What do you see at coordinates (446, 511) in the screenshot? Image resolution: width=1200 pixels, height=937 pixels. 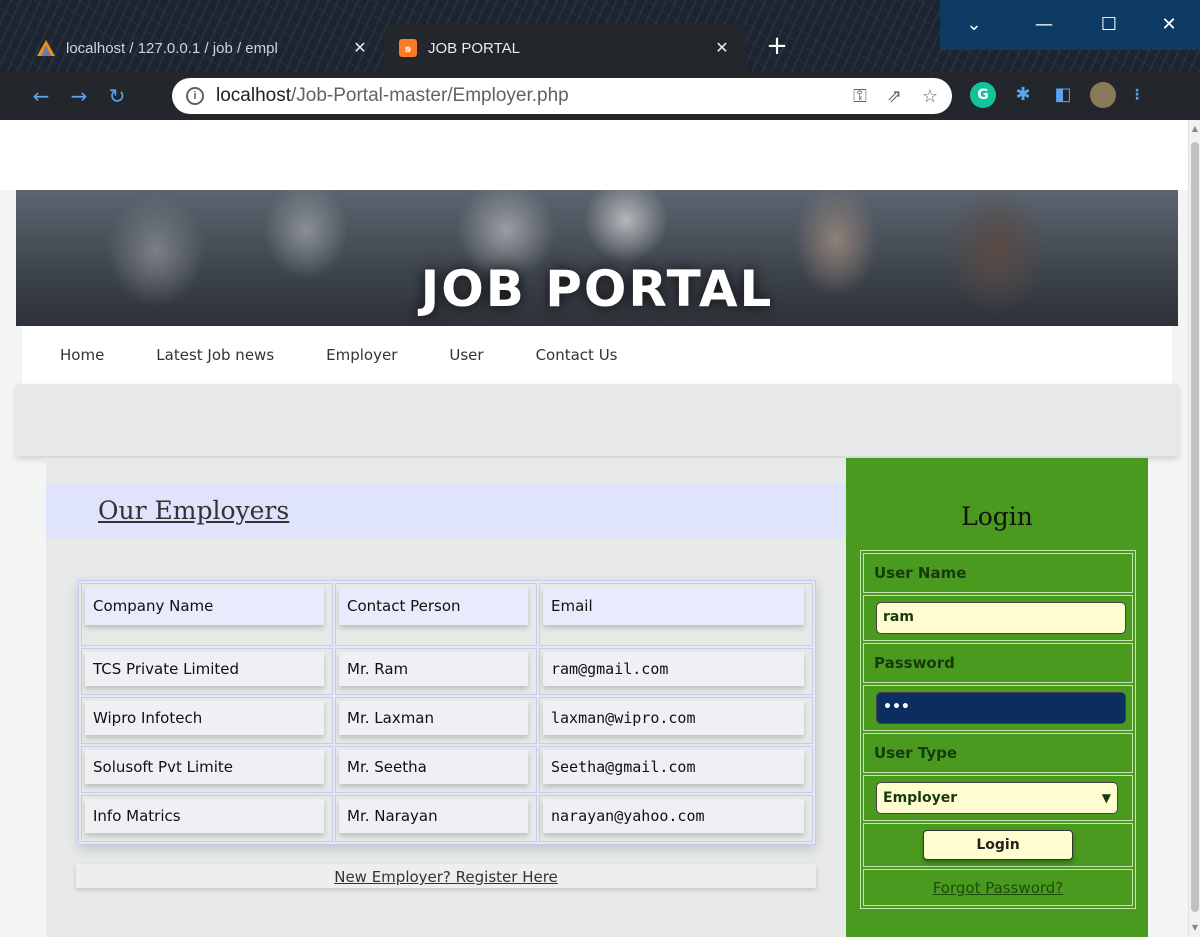 I see `section-header: Our Employers` at bounding box center [446, 511].